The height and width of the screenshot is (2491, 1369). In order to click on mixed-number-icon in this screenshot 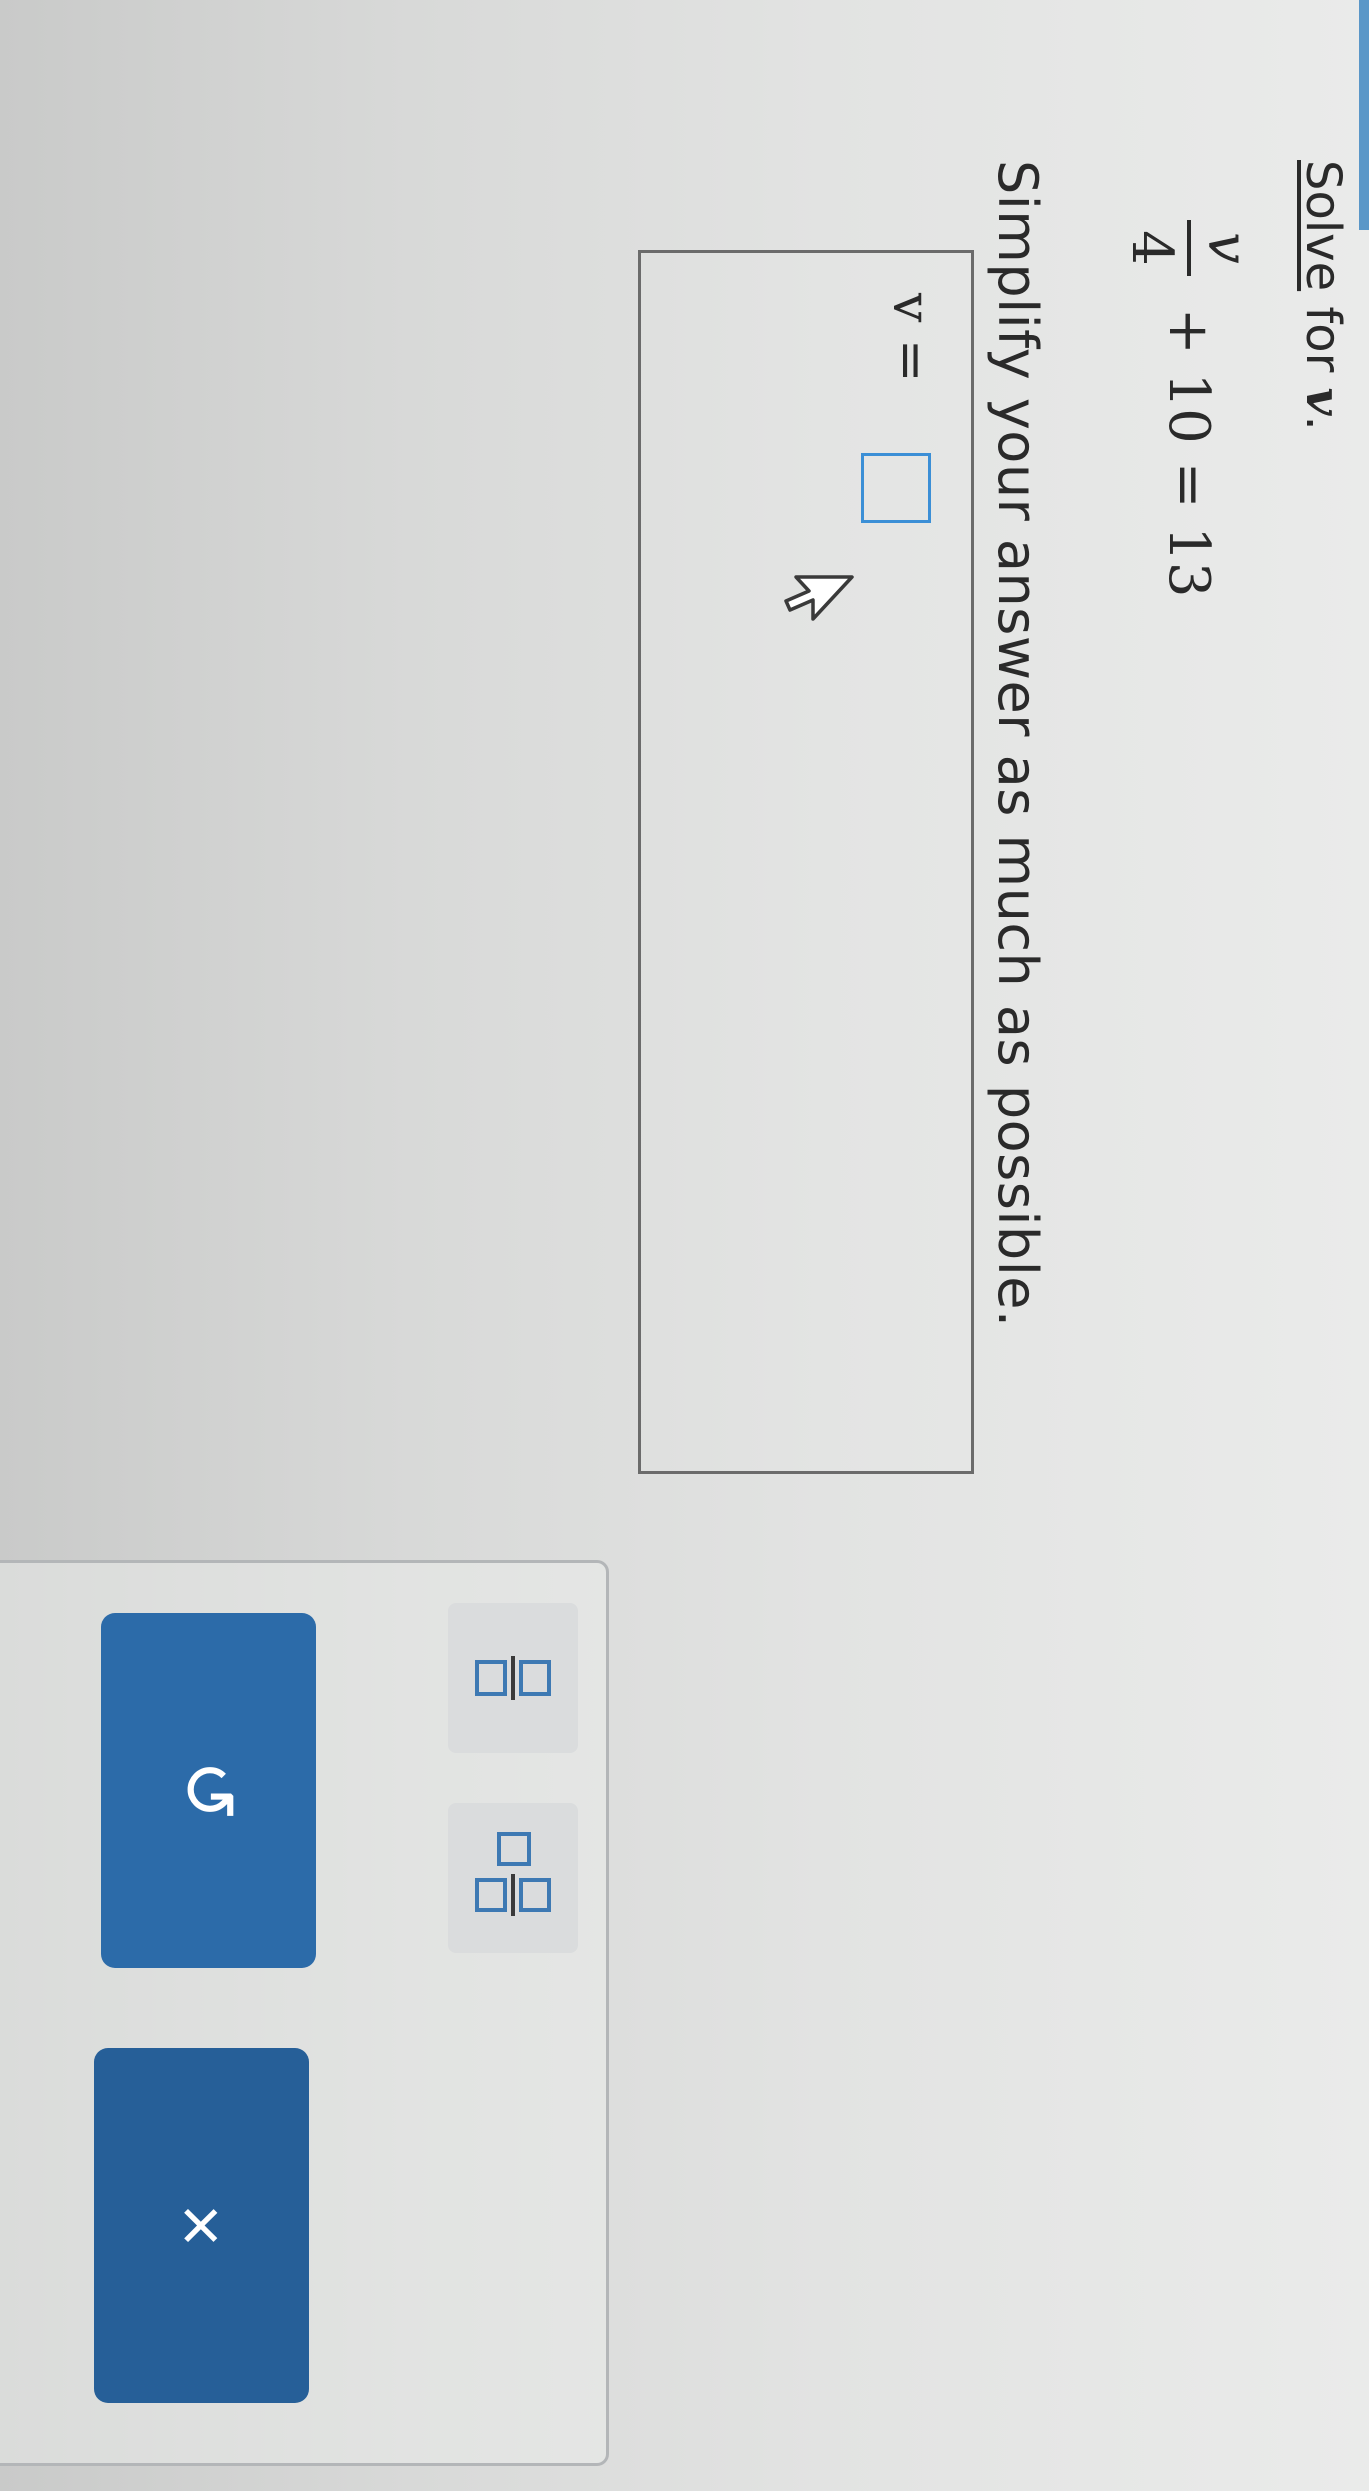, I will do `click(513, 1874)`.